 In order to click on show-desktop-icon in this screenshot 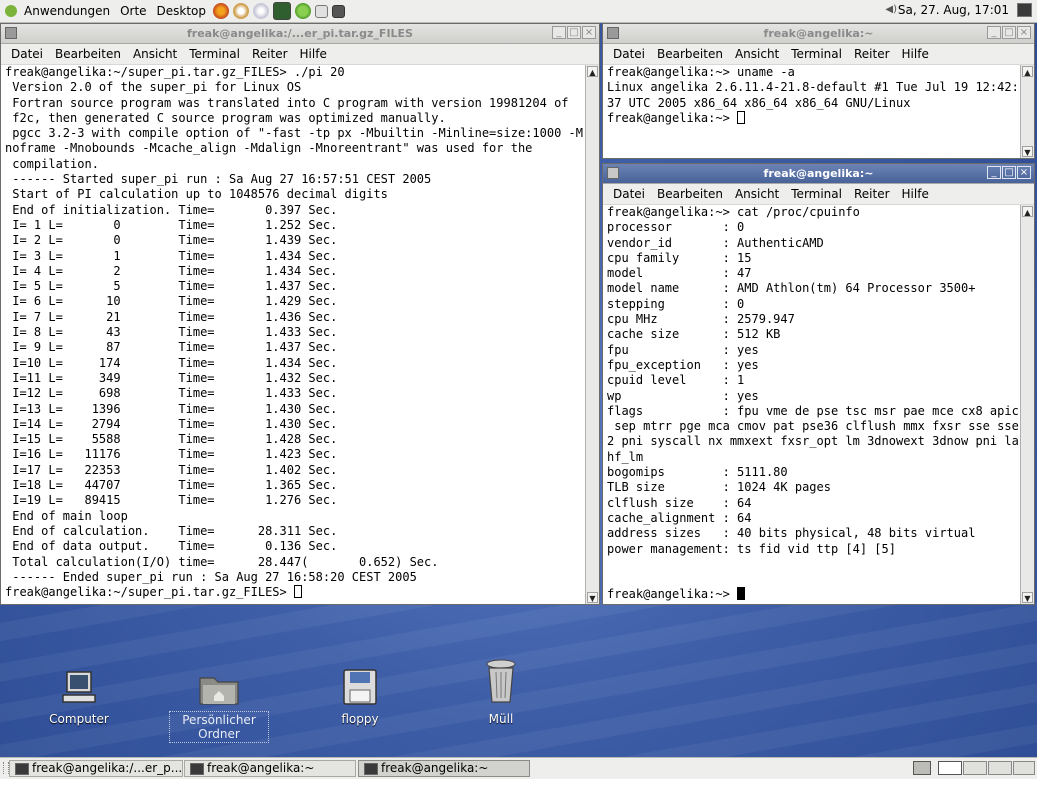, I will do `click(1024, 10)`.